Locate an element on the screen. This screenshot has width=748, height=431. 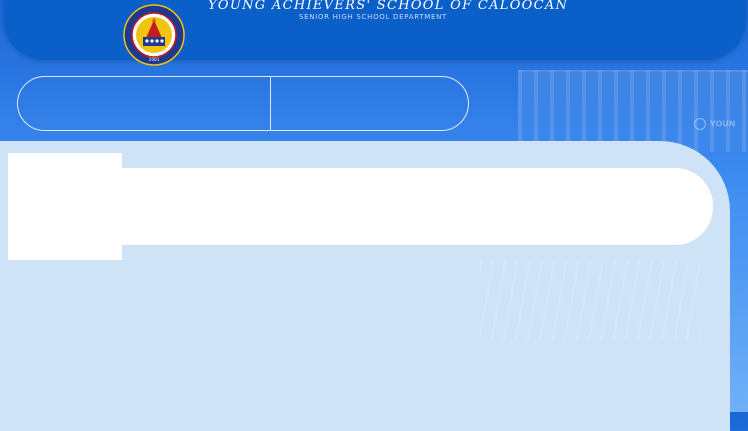
watermark-seal-icon is located at coordinates (700, 124).